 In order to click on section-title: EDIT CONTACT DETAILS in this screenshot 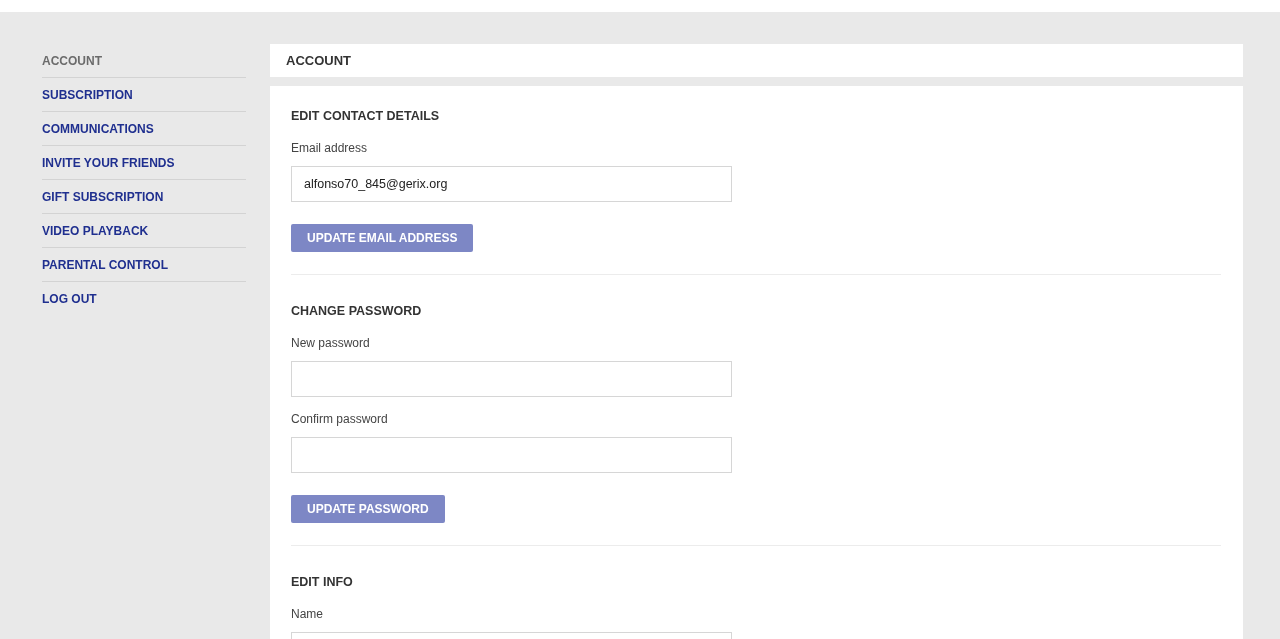, I will do `click(365, 116)`.